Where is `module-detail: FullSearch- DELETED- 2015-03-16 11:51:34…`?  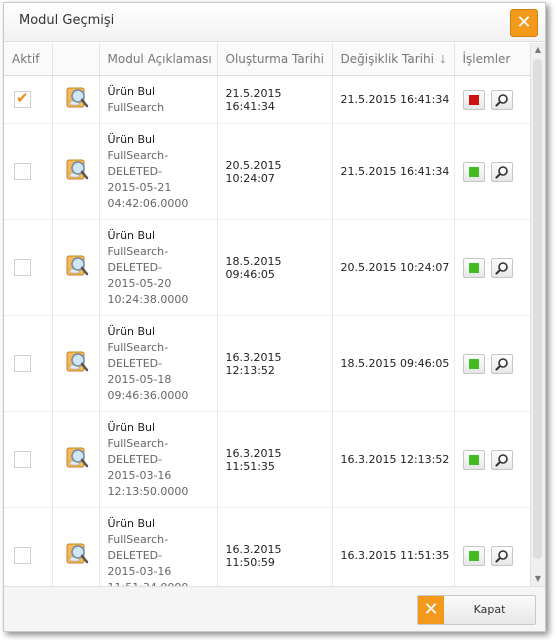
module-detail: FullSearch- DELETED- 2015-03-16 11:51:34… is located at coordinates (148, 559).